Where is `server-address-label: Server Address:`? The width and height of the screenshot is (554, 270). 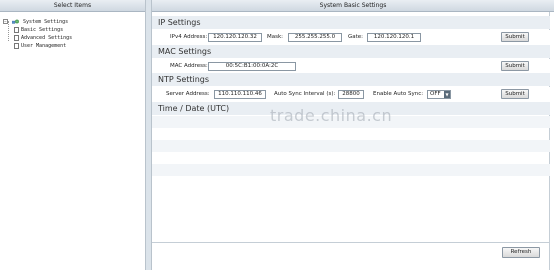 server-address-label: Server Address: is located at coordinates (188, 94).